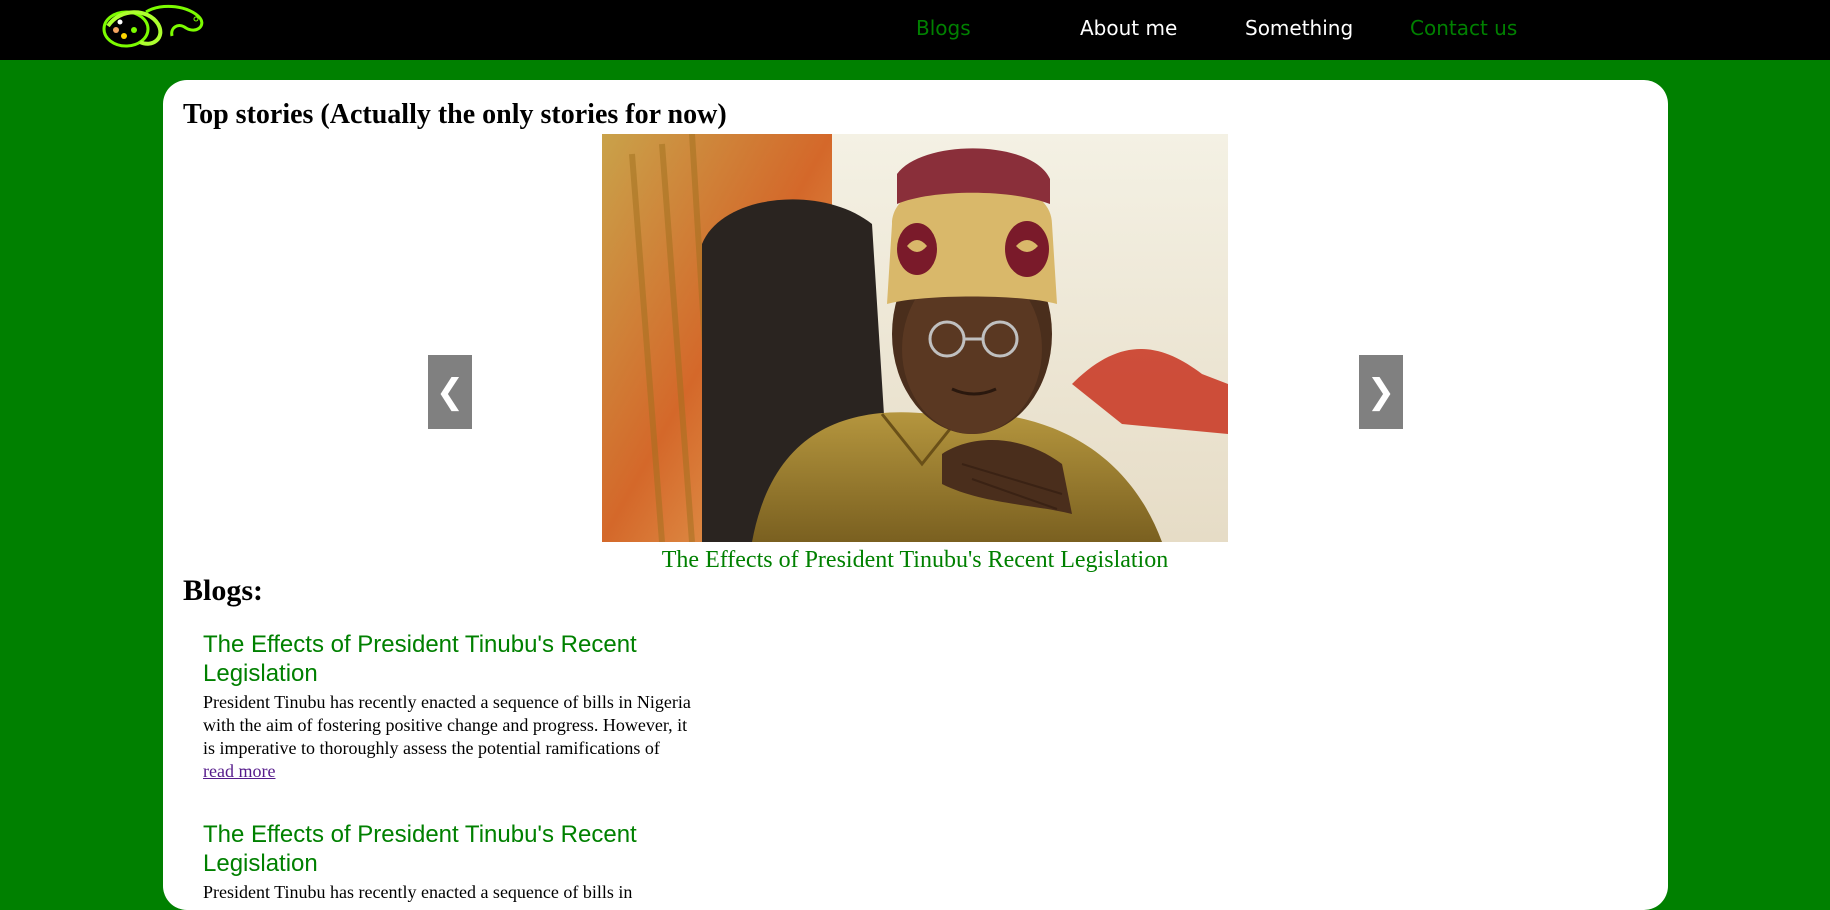  Describe the element at coordinates (239, 771) in the screenshot. I see `read-more-link: read more` at that location.